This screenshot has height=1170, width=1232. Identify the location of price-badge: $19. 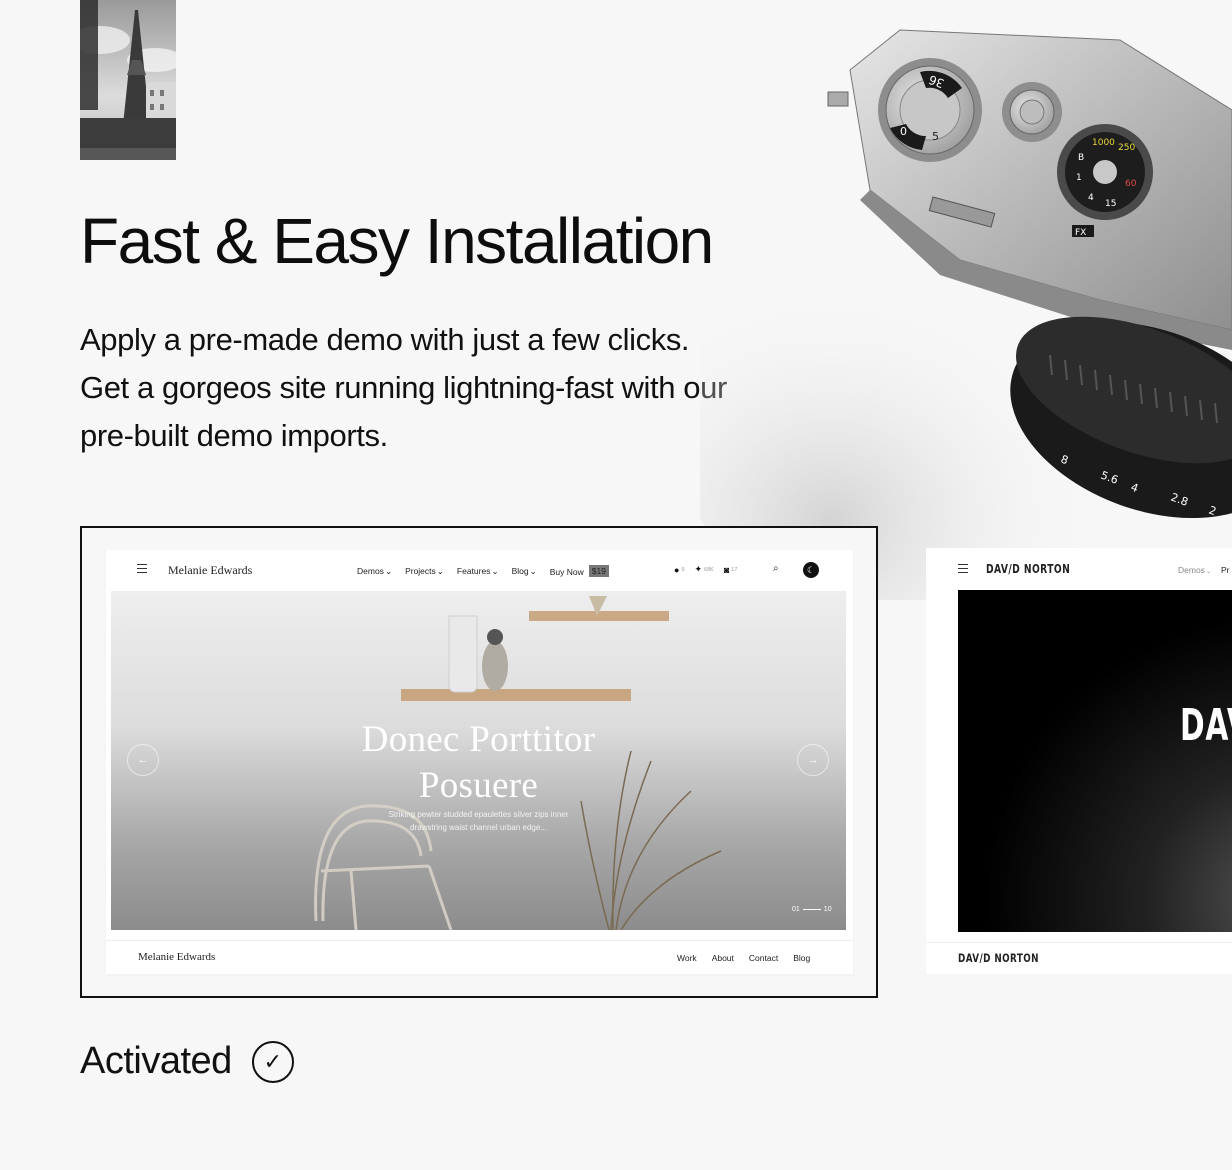
(598, 571).